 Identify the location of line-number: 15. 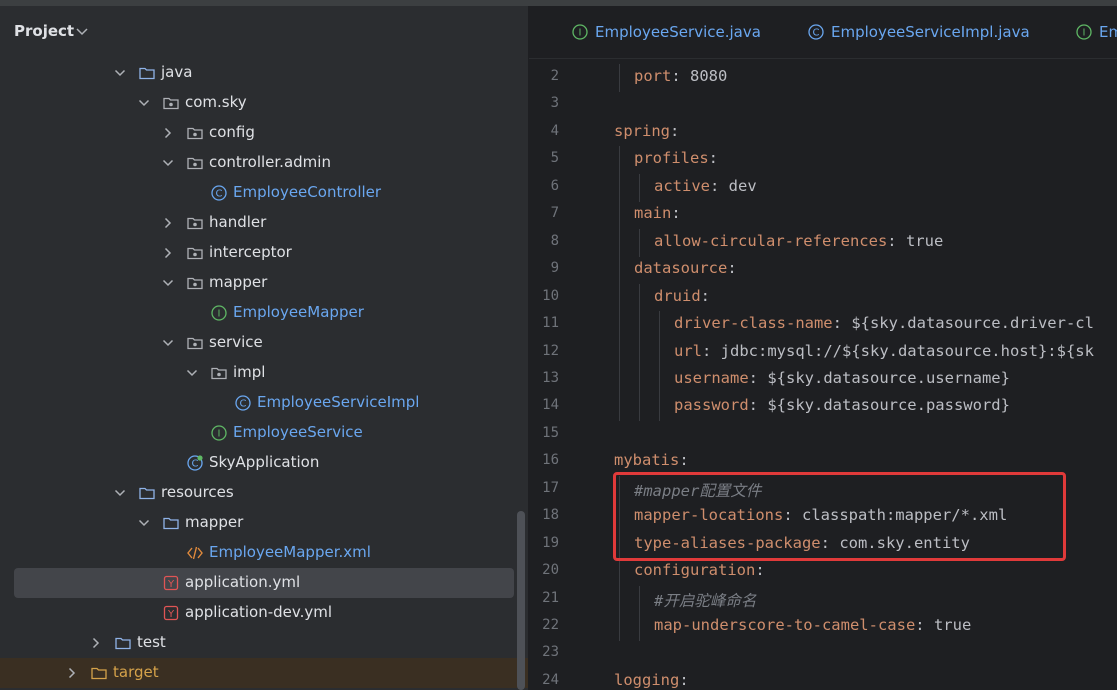
(550, 432).